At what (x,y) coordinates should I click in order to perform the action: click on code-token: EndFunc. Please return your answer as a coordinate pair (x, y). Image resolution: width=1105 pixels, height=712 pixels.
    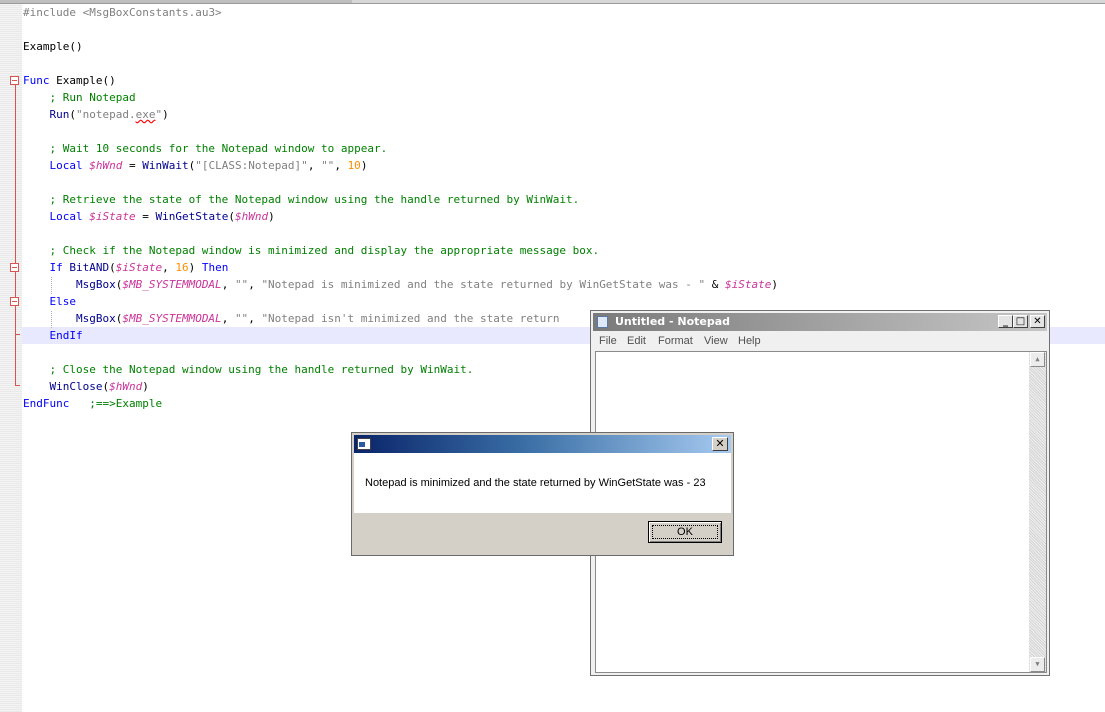
    Looking at the image, I should click on (46, 403).